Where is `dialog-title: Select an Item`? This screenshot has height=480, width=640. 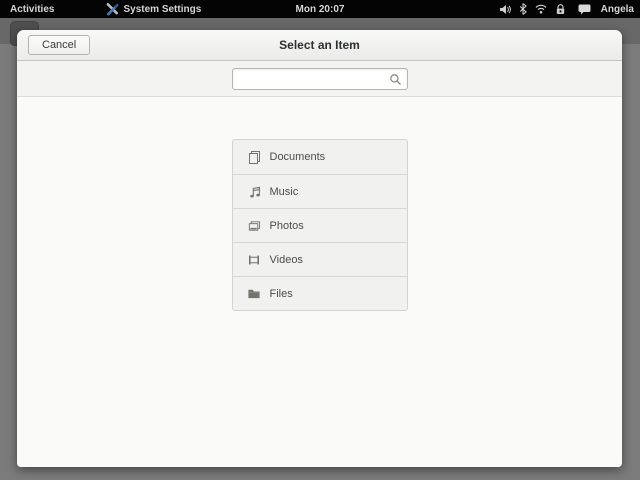
dialog-title: Select an Item is located at coordinates (319, 45).